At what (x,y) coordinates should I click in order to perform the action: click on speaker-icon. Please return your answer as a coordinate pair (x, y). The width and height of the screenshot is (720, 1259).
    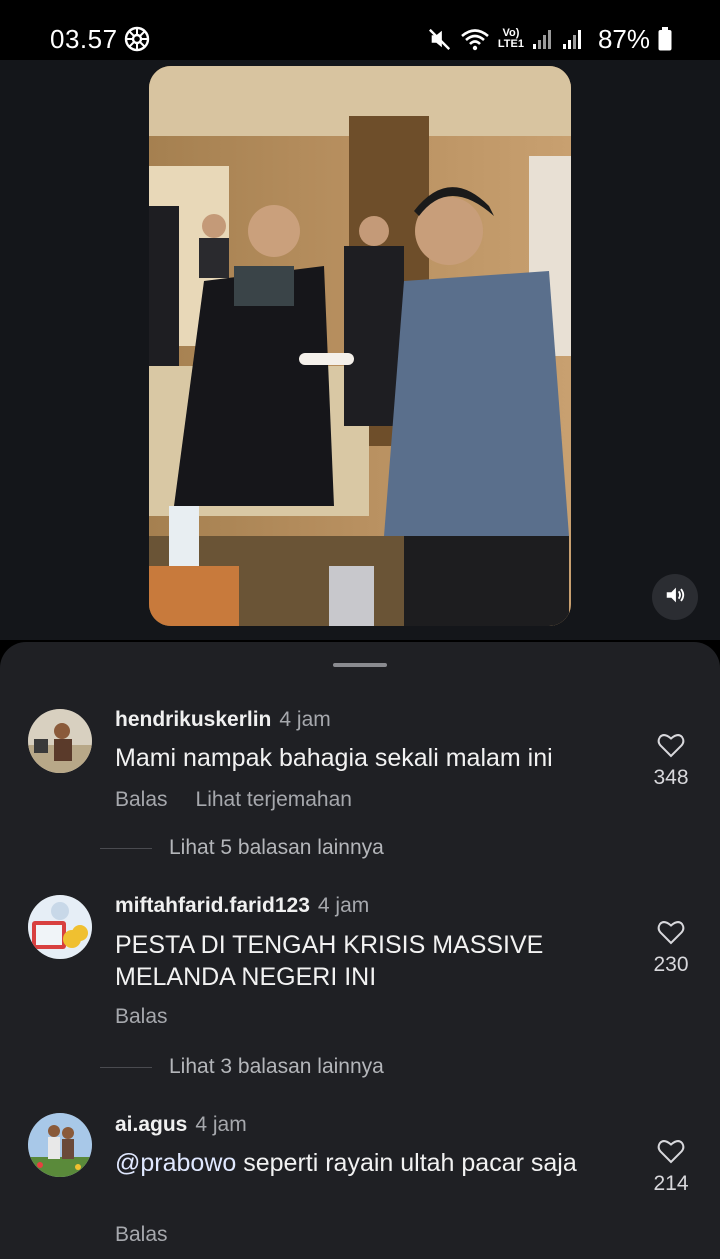
    Looking at the image, I should click on (675, 597).